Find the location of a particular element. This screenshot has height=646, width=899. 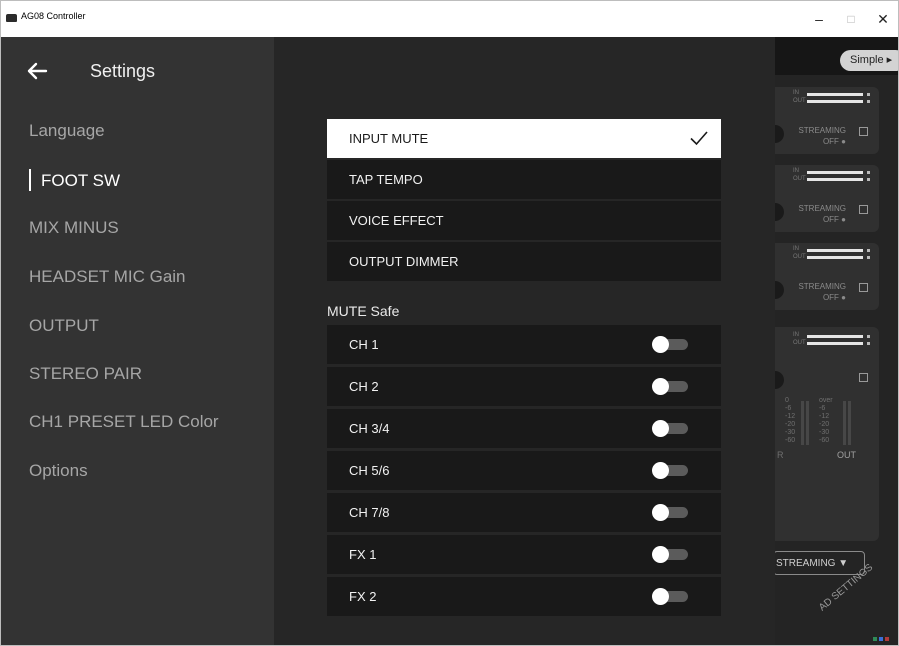

channel-label: FX 2 is located at coordinates (363, 596).